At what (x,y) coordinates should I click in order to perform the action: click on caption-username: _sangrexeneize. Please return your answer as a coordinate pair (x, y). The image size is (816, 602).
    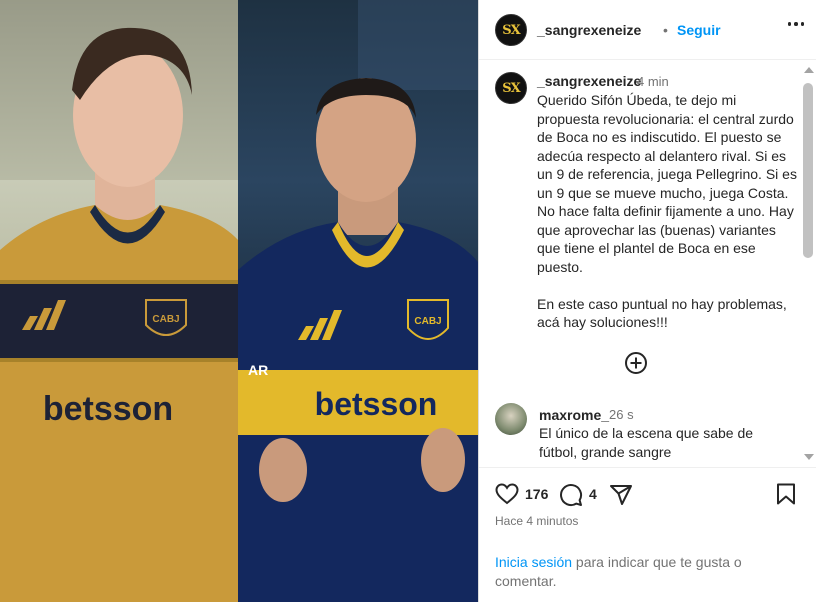
    Looking at the image, I should click on (589, 81).